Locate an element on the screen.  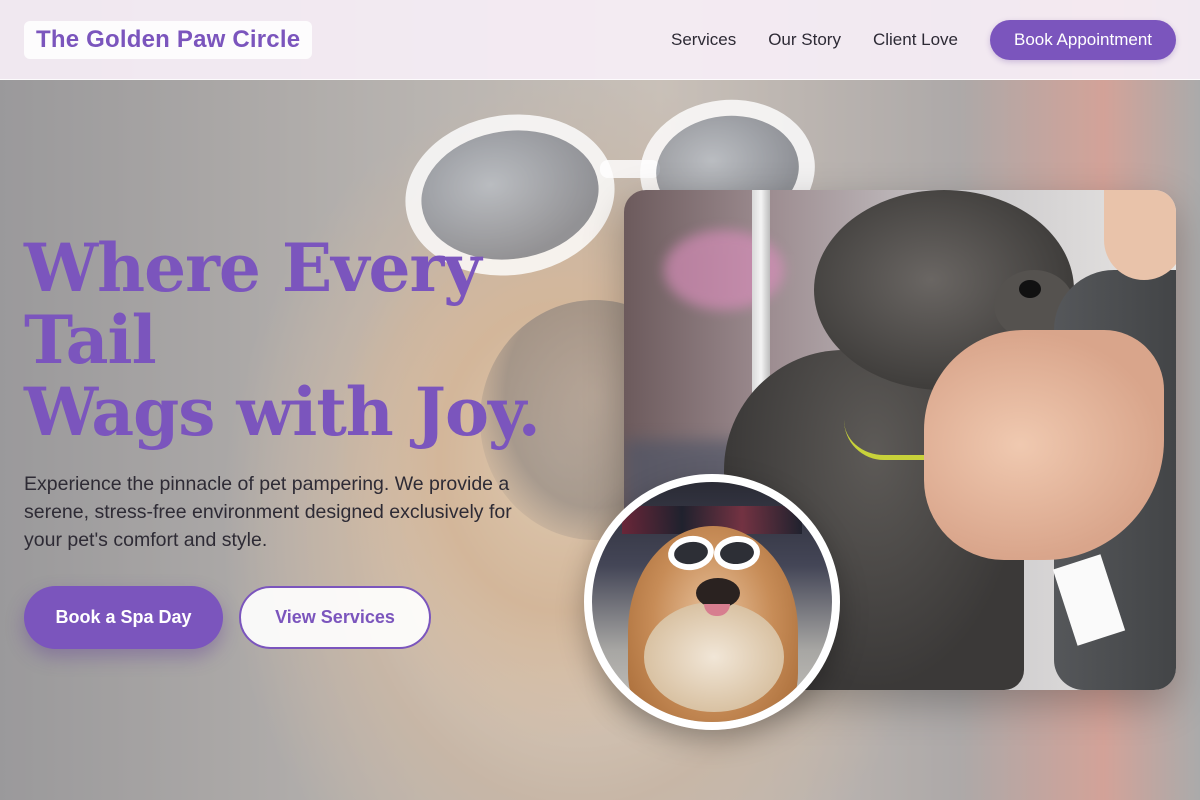
brand-logo: The Golden Paw Circle is located at coordinates (168, 39).